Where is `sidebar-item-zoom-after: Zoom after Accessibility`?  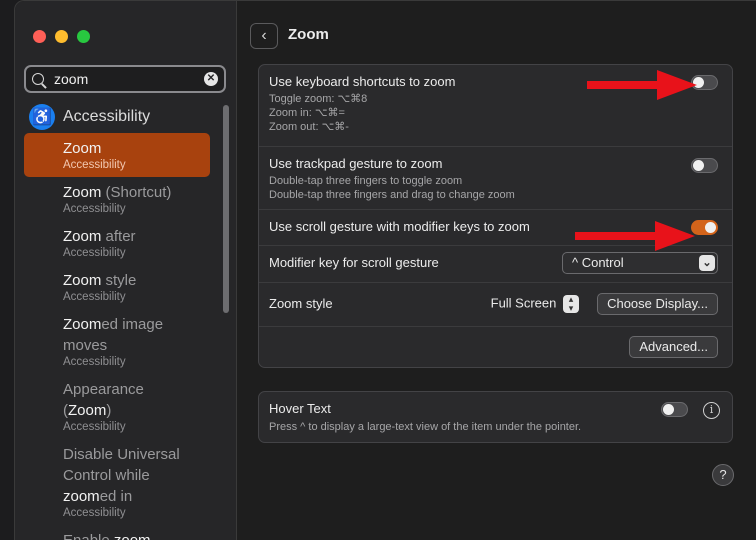 sidebar-item-zoom-after: Zoom after Accessibility is located at coordinates (117, 243).